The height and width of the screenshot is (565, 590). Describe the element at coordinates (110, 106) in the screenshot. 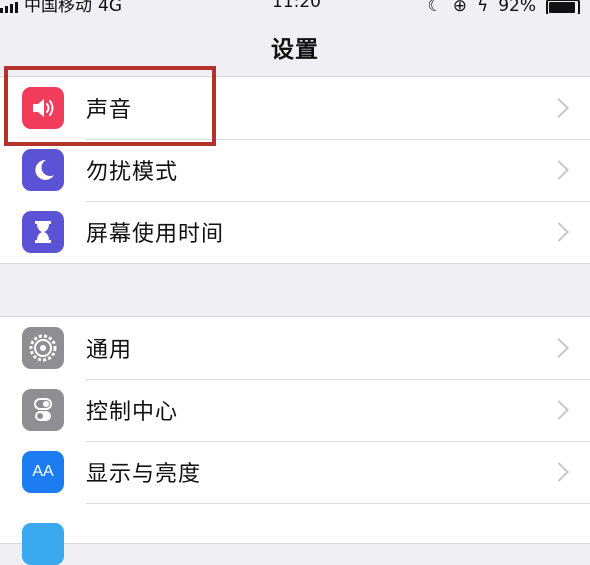

I see `highlight-annotation` at that location.